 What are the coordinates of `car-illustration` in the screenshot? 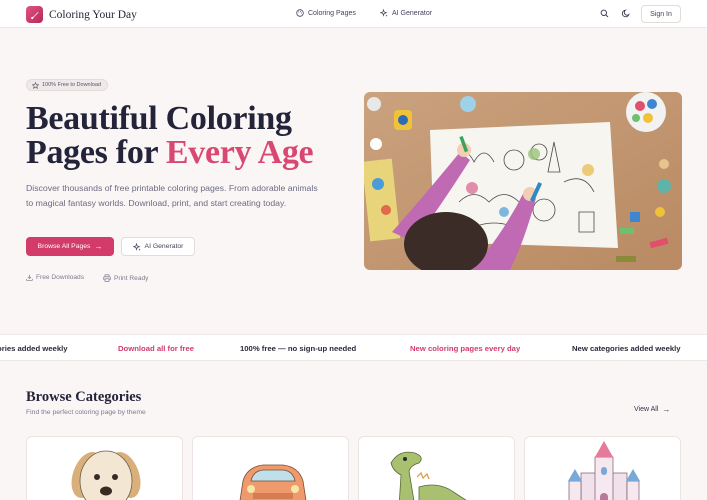 It's located at (273, 482).